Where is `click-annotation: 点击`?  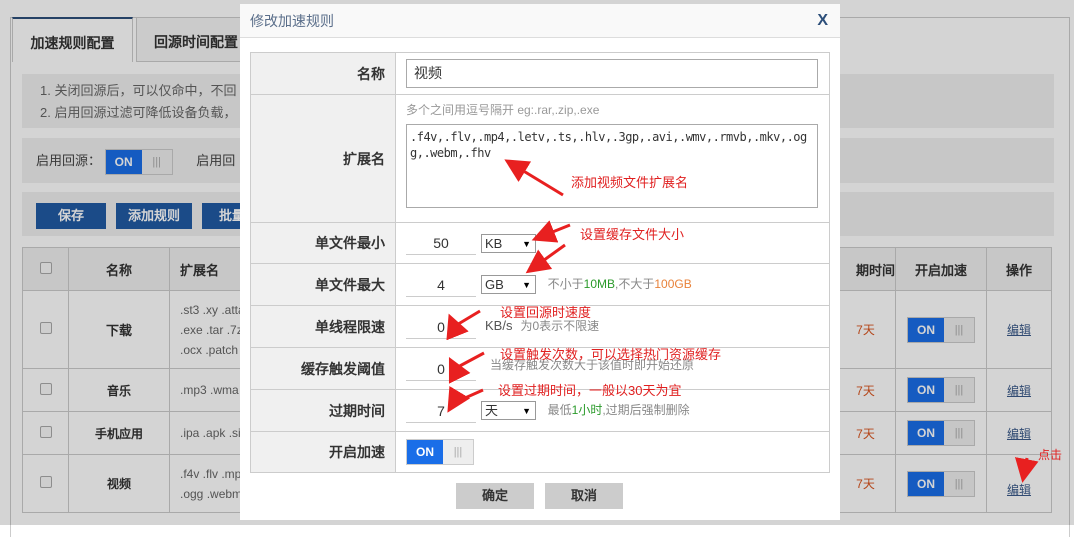
click-annotation: 点击 is located at coordinates (1050, 455).